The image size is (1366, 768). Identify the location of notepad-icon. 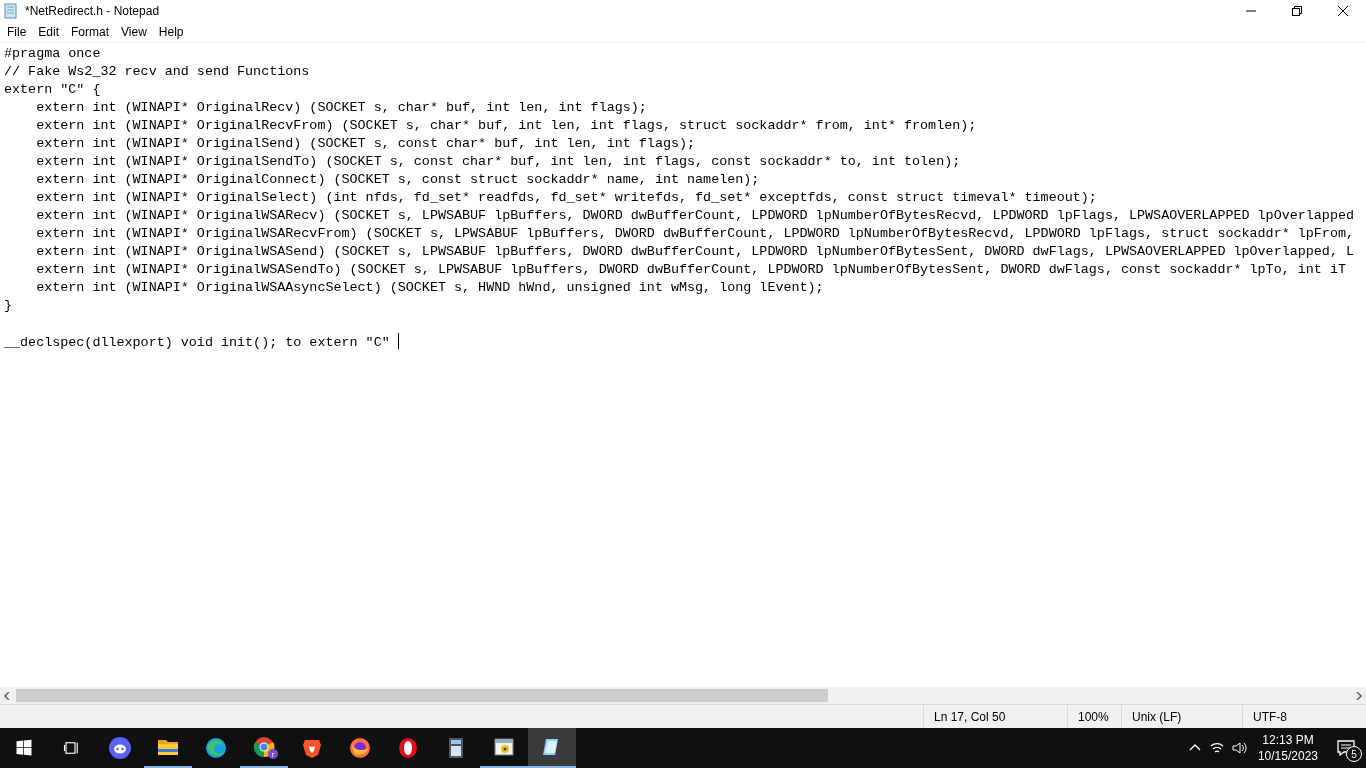
(11, 11).